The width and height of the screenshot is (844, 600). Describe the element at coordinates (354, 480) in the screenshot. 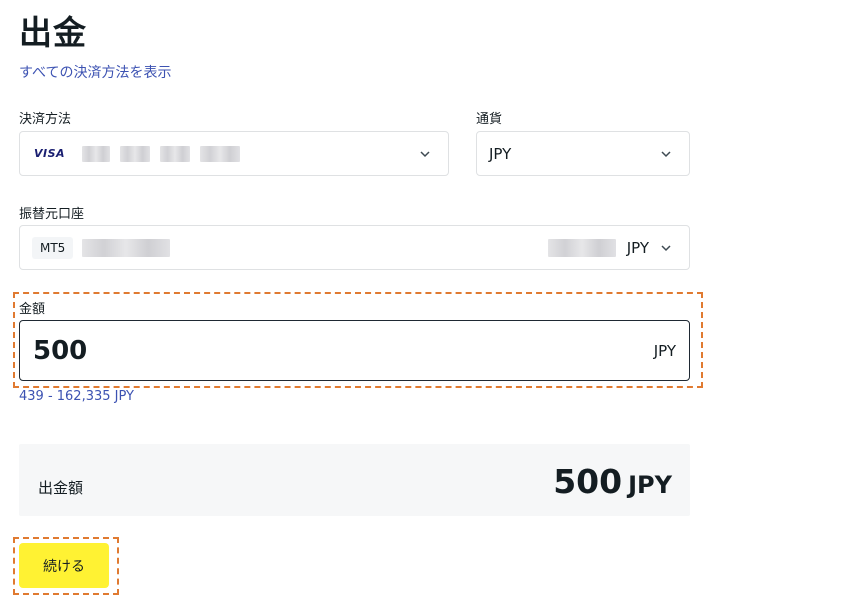

I see `withdrawal-summary: 出金額 500 JPY` at that location.